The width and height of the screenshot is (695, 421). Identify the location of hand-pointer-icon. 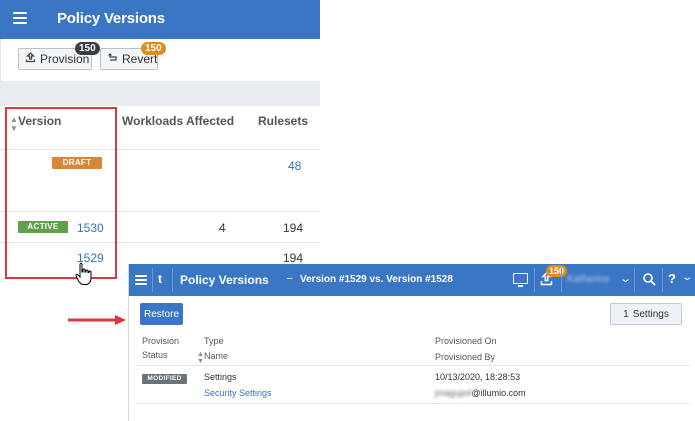
(83, 273).